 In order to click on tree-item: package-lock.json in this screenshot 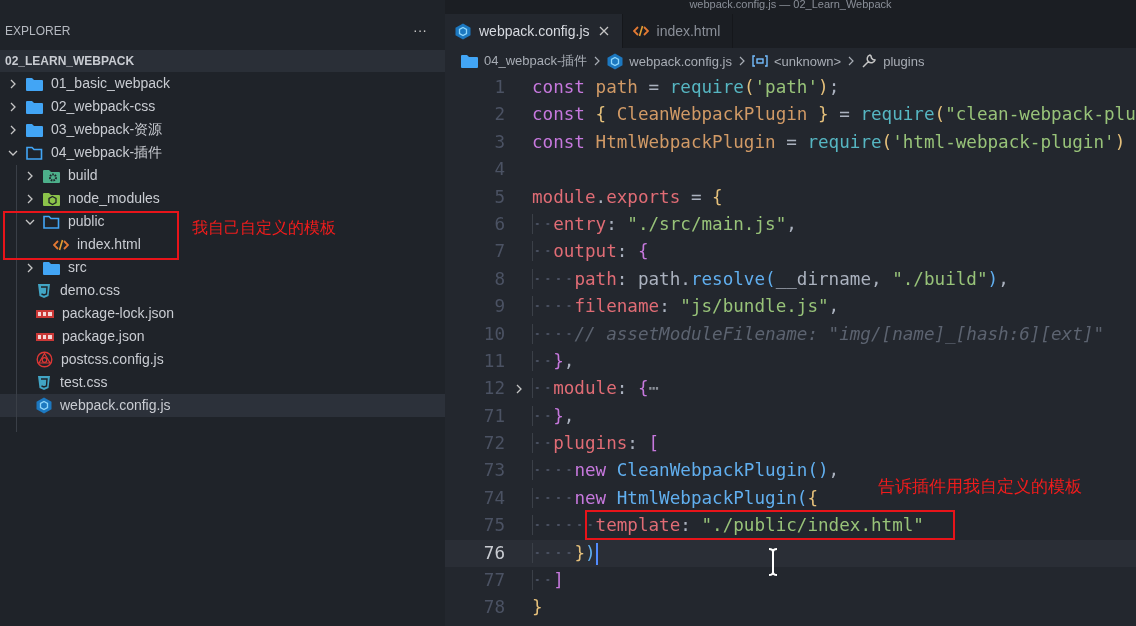, I will do `click(91, 313)`.